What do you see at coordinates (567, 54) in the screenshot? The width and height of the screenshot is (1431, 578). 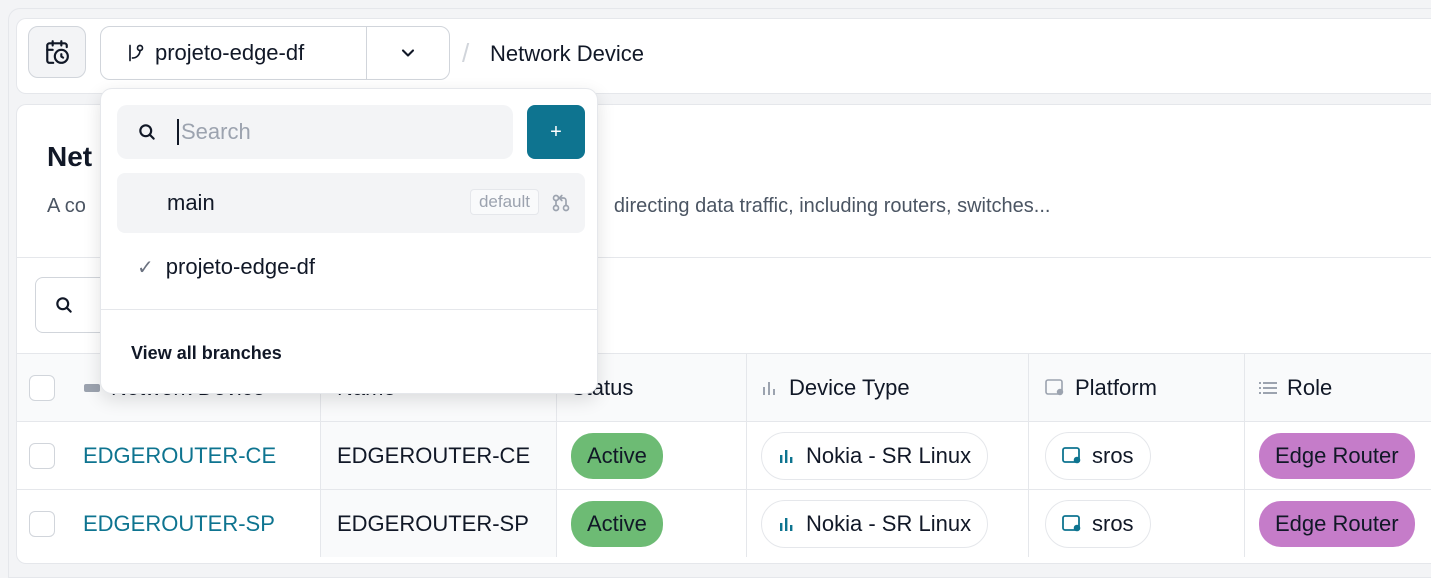 I see `breadcrumb: Network Device` at bounding box center [567, 54].